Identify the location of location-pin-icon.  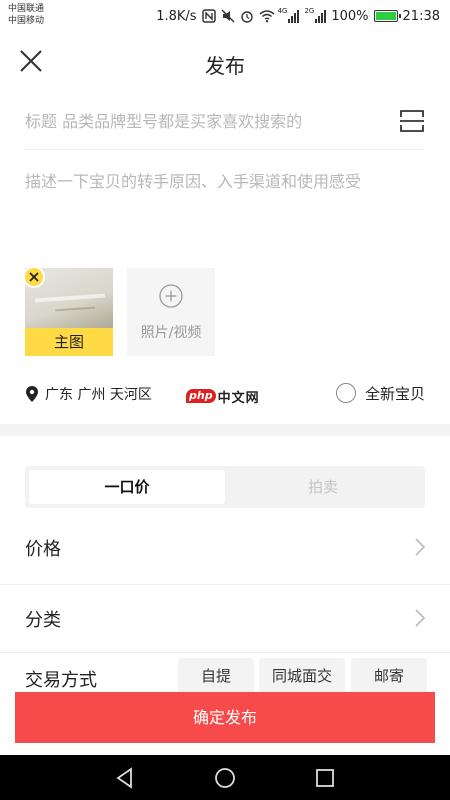
(32, 394).